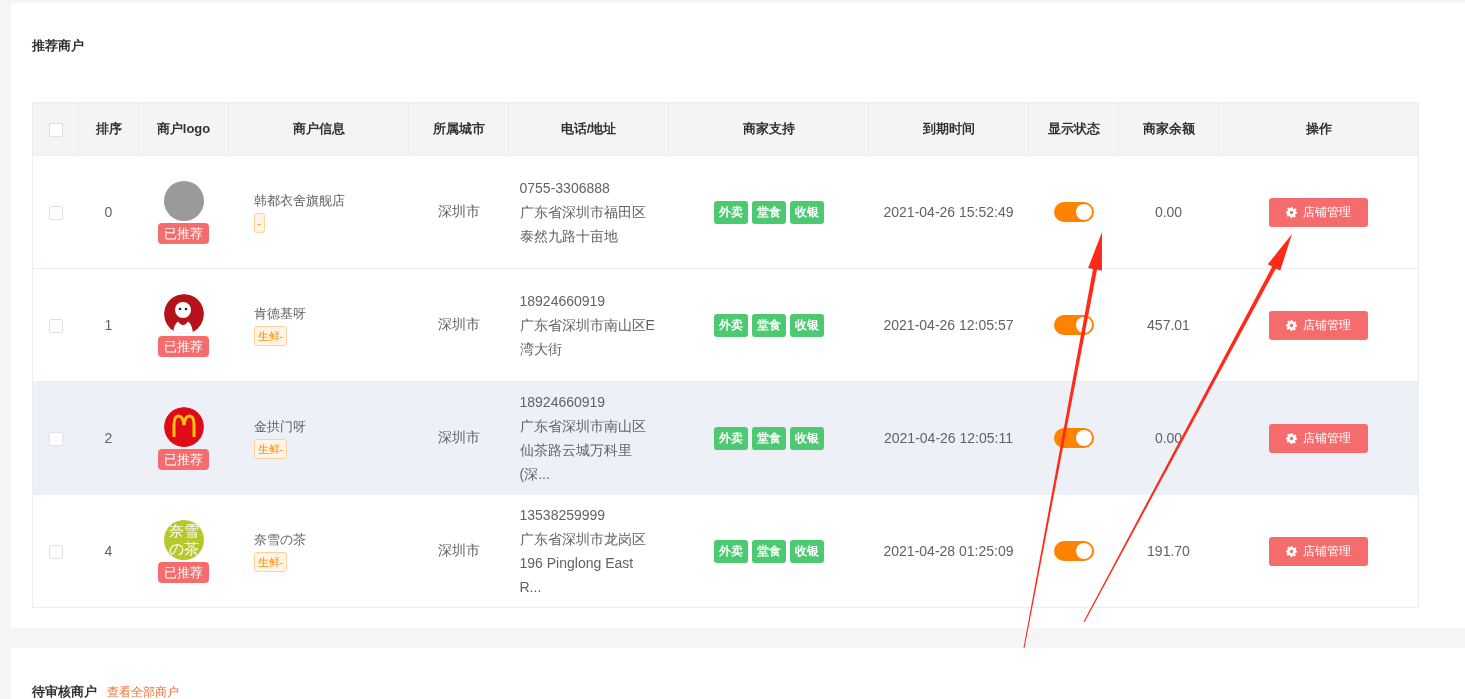 The image size is (1465, 699). What do you see at coordinates (108, 129) in the screenshot?
I see `column-header: 排序` at bounding box center [108, 129].